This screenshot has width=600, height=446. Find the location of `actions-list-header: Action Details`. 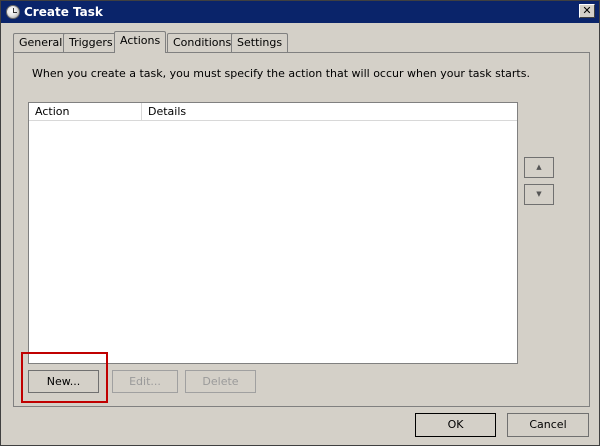

actions-list-header: Action Details is located at coordinates (273, 112).